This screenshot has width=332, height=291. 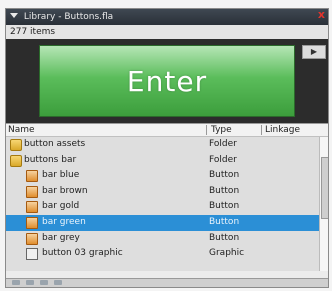 What do you see at coordinates (221, 130) in the screenshot?
I see `column-type: Type` at bounding box center [221, 130].